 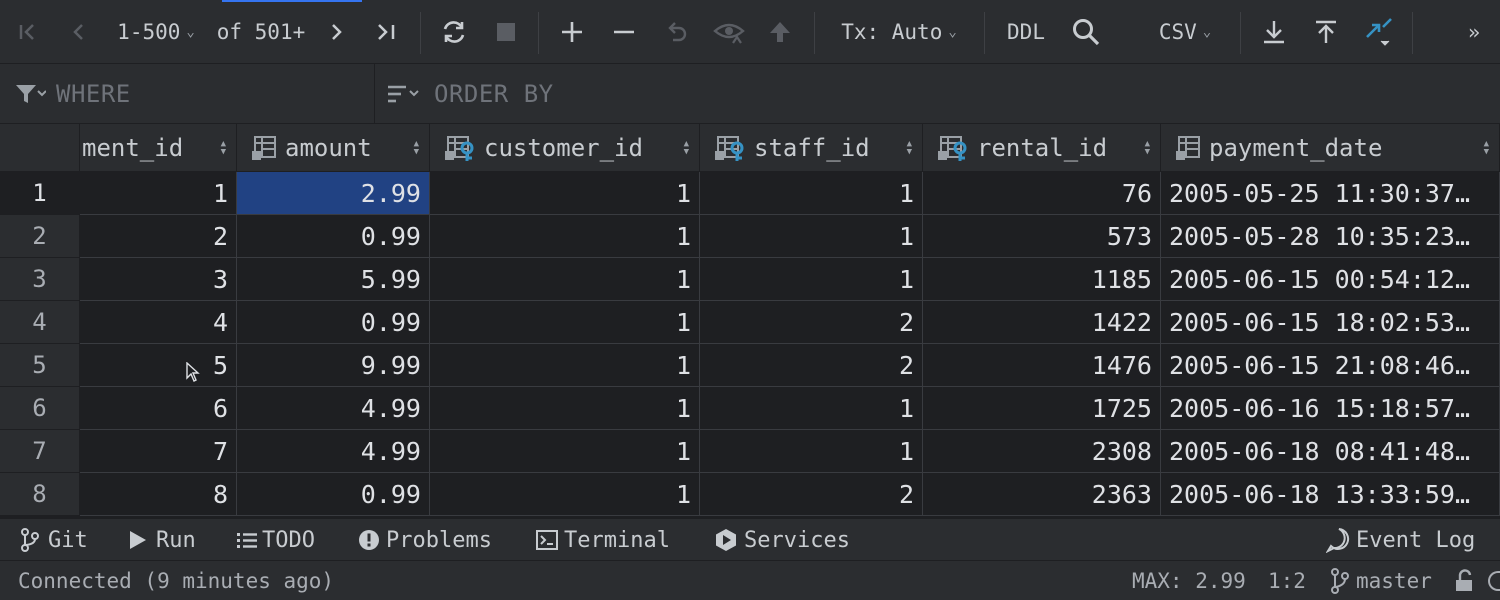 What do you see at coordinates (1381, 580) in the screenshot?
I see `vcs-branch-widget: master` at bounding box center [1381, 580].